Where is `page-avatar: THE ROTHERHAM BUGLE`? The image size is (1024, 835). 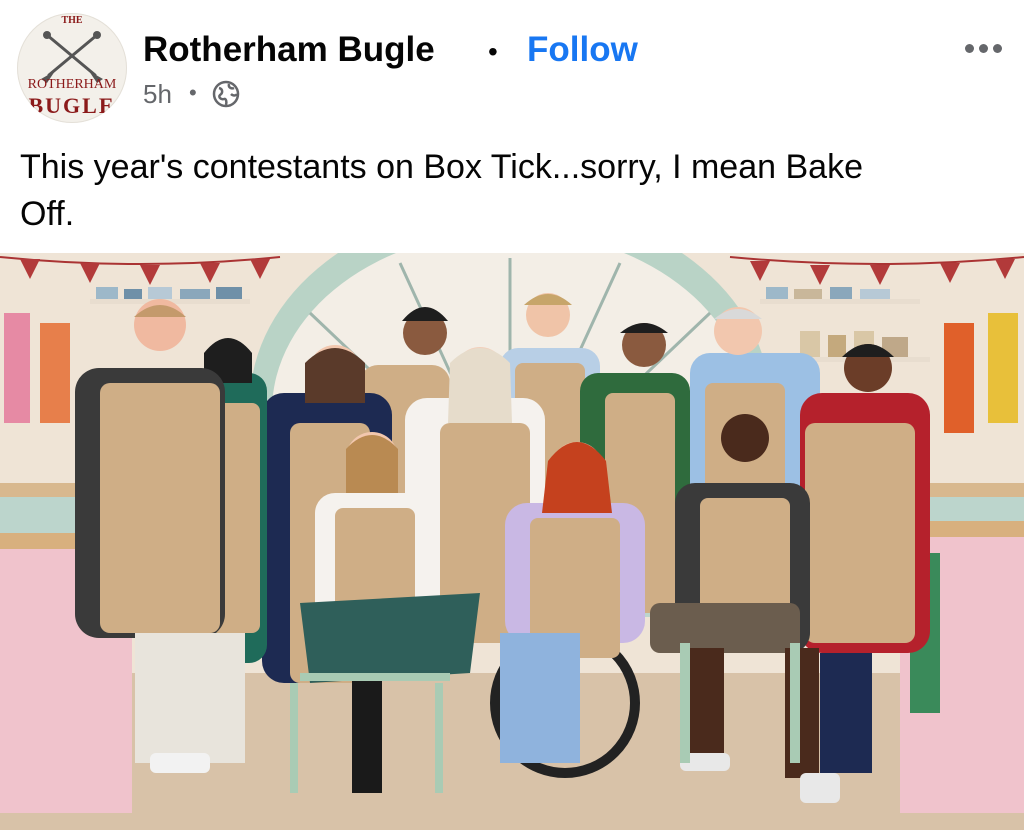
page-avatar: THE ROTHERHAM BUGLE is located at coordinates (72, 68).